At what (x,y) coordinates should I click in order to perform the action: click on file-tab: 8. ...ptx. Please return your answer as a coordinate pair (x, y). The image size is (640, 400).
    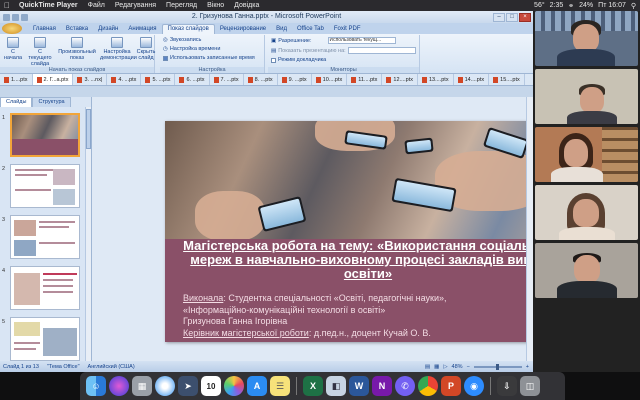
    Looking at the image, I should click on (261, 79).